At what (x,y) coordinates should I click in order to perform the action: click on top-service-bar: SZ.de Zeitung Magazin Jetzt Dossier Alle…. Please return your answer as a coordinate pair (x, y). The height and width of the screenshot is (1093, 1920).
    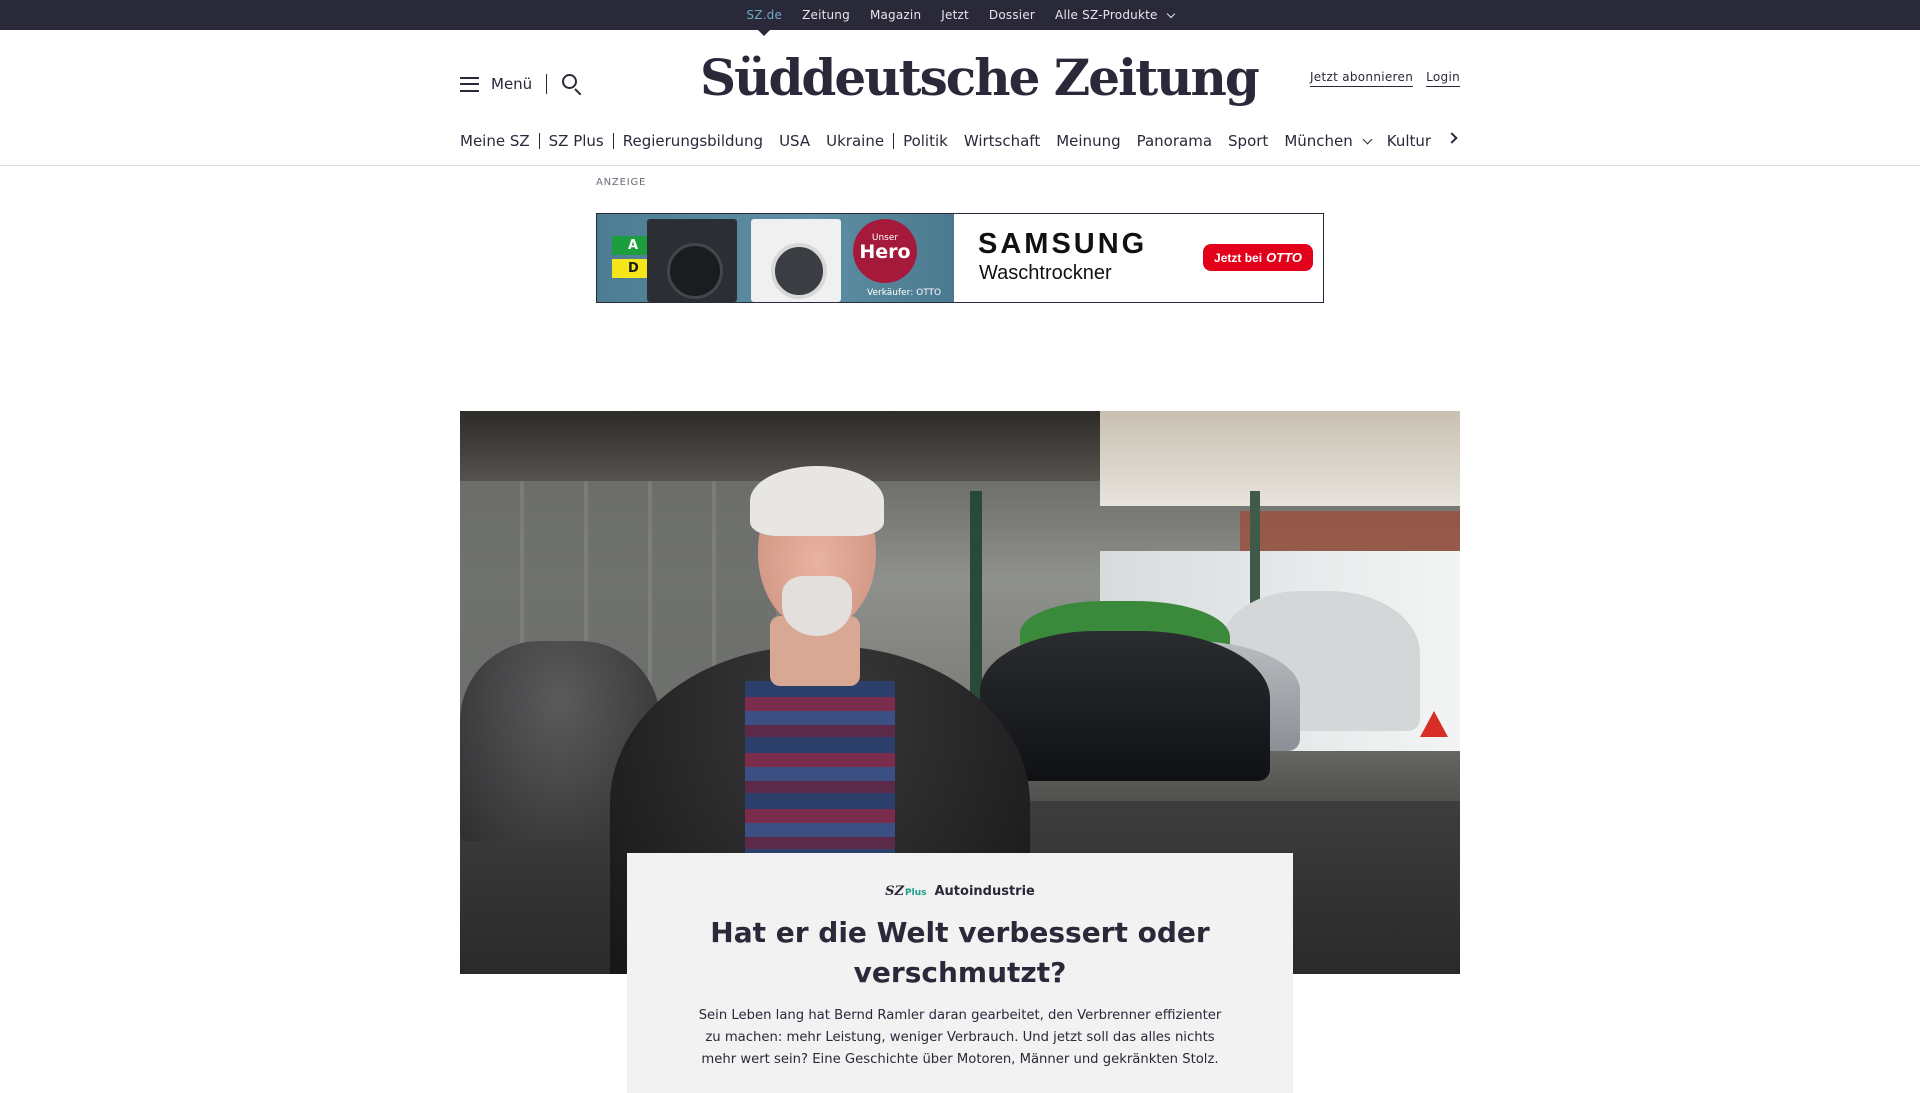
    Looking at the image, I should click on (960, 18).